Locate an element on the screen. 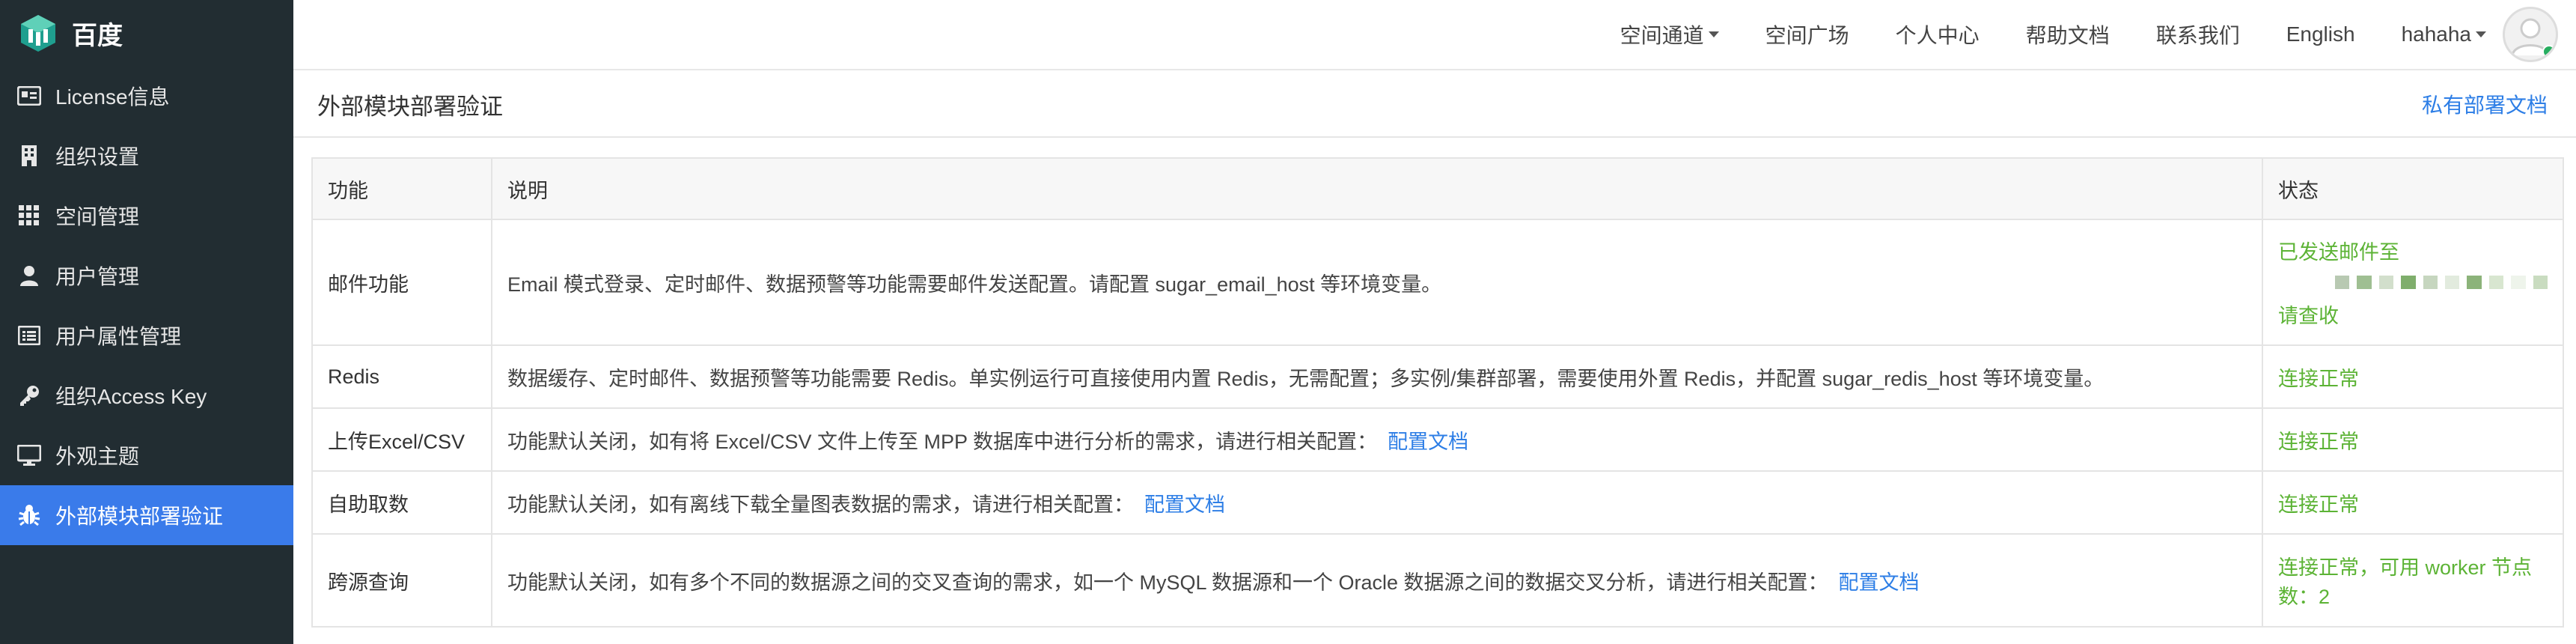 This screenshot has width=2576, height=644. sidebar-item-label: 组织设置 is located at coordinates (98, 156).